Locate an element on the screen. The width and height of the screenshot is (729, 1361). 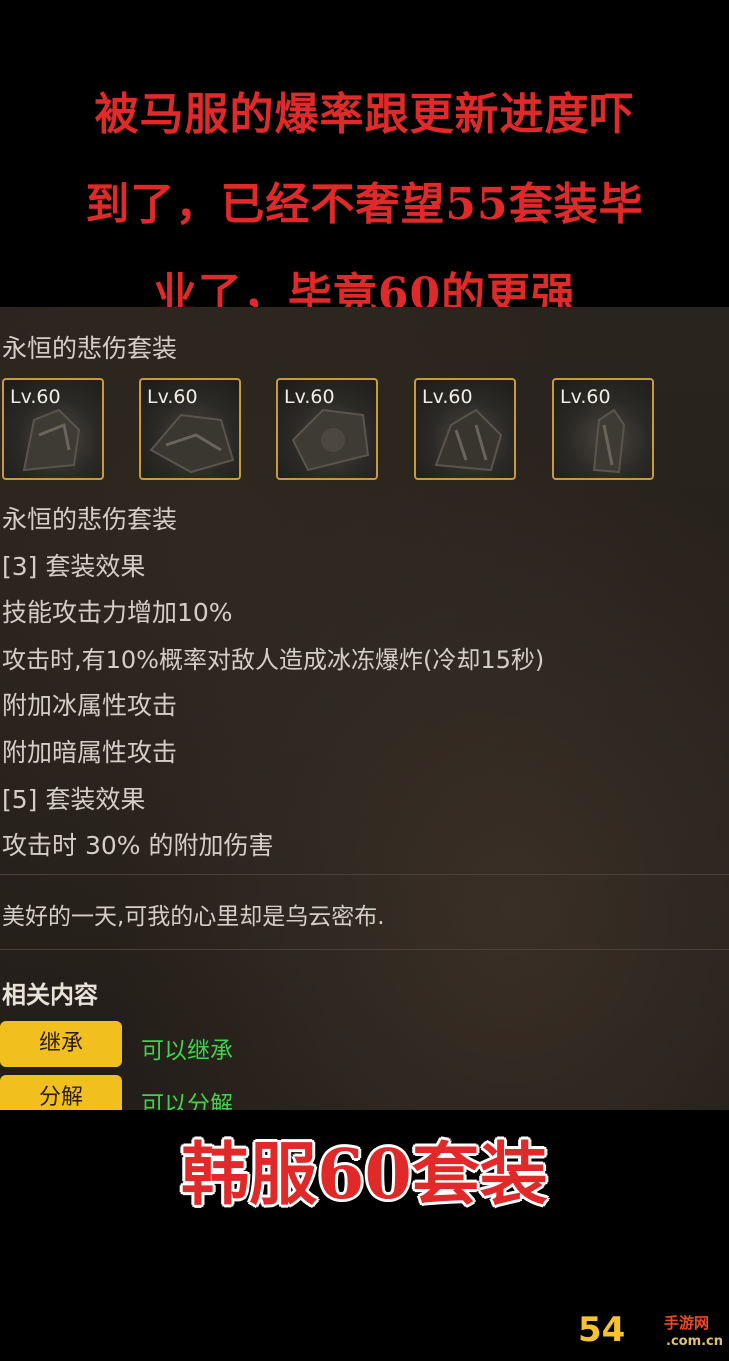
disassemble-button: 分解 is located at coordinates (61, 1092).